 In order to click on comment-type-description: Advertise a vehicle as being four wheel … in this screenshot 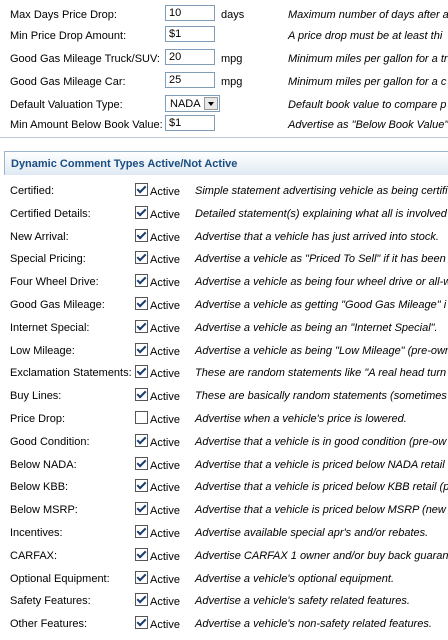, I will do `click(321, 282)`.